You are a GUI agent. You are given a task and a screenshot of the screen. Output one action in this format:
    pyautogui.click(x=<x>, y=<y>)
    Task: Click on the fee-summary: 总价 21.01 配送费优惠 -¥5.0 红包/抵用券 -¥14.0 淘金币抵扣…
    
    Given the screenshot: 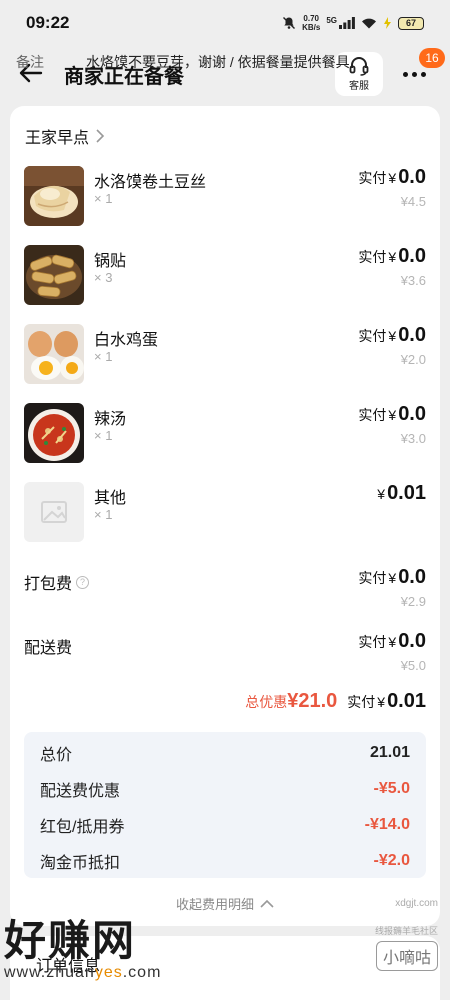 What is the action you would take?
    pyautogui.click(x=225, y=805)
    